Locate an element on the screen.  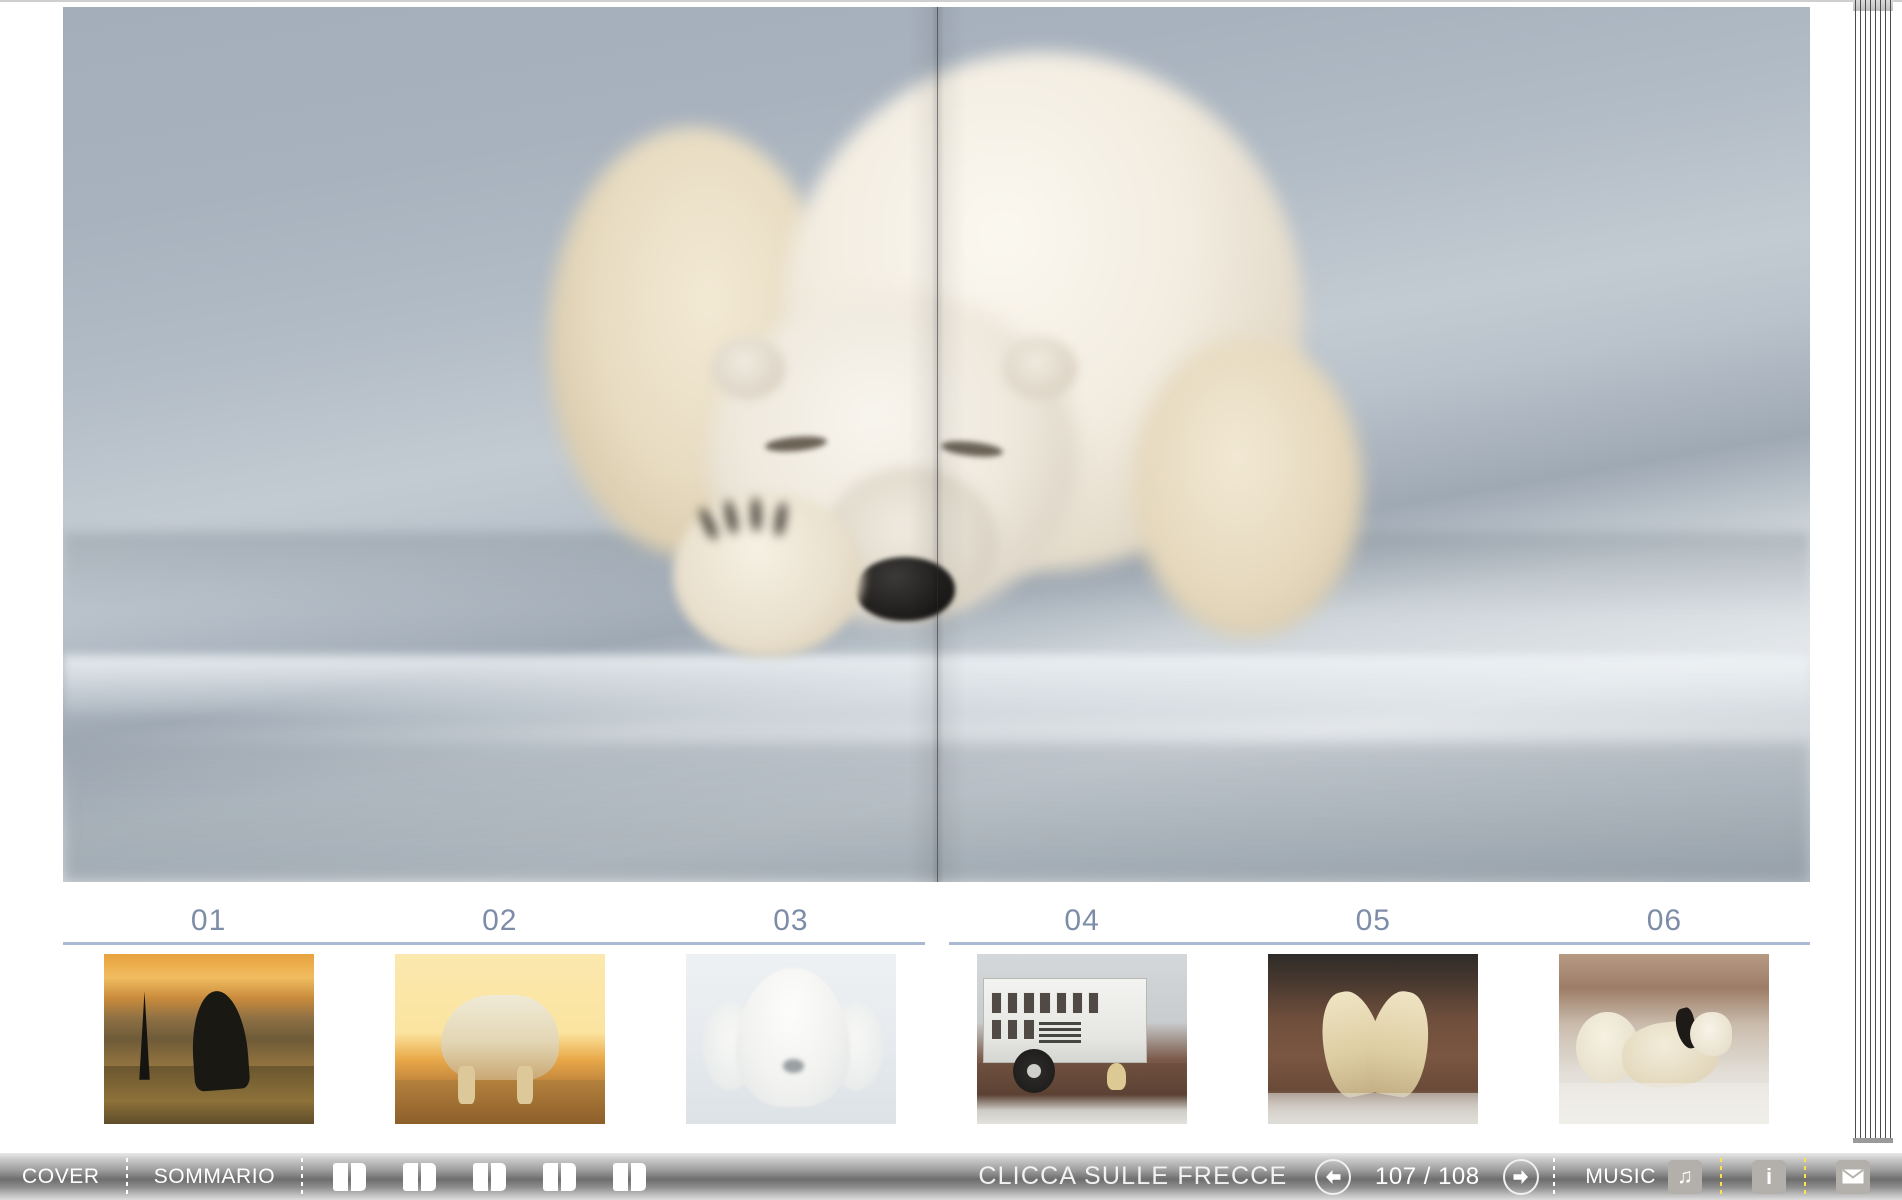
index-rule-left is located at coordinates (494, 943).